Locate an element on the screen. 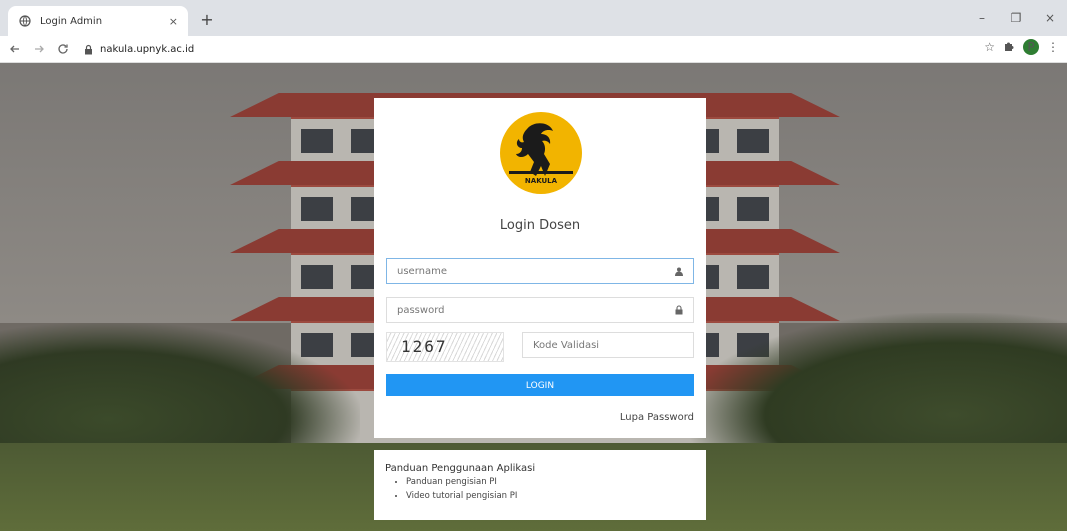 This screenshot has width=1067, height=531. profile-avatar: P is located at coordinates (1031, 47).